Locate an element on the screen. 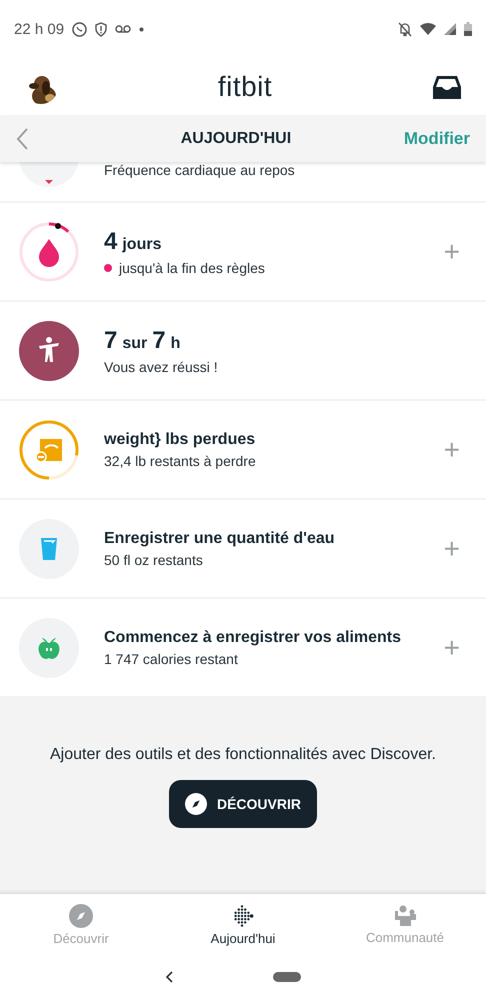 This screenshot has height=999, width=486. status-time: 22 h 09 is located at coordinates (39, 29).